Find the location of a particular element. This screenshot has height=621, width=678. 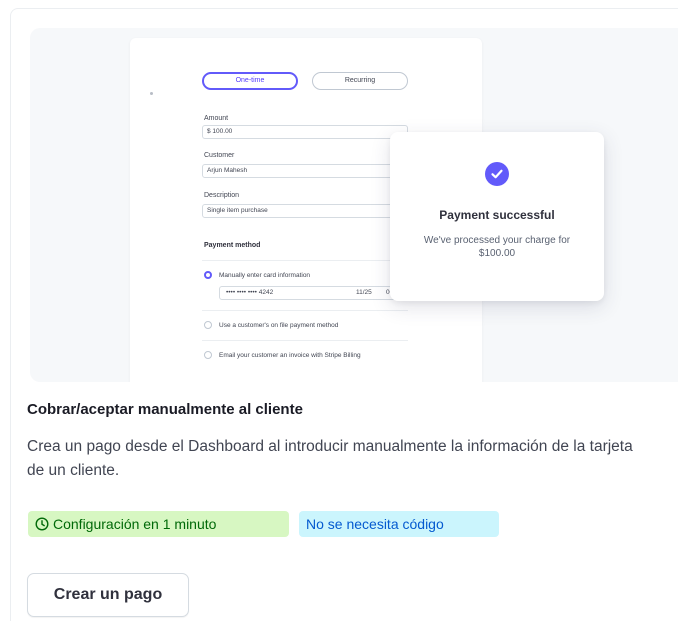

no-code-badge: No se necesita código is located at coordinates (399, 524).